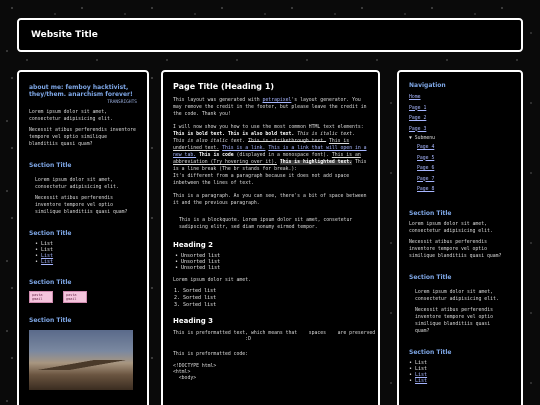 Image resolution: width=540 pixels, height=405 pixels. I want to click on nav-link-page-7: Page 7, so click(464, 180).